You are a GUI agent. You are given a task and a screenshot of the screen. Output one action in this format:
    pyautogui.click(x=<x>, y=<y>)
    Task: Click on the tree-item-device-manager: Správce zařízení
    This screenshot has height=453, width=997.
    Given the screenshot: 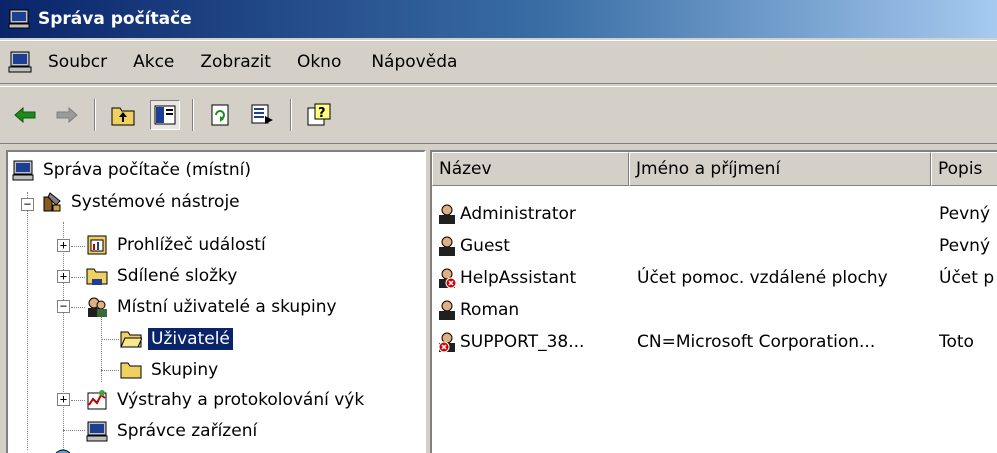 What is the action you would take?
    pyautogui.click(x=173, y=431)
    